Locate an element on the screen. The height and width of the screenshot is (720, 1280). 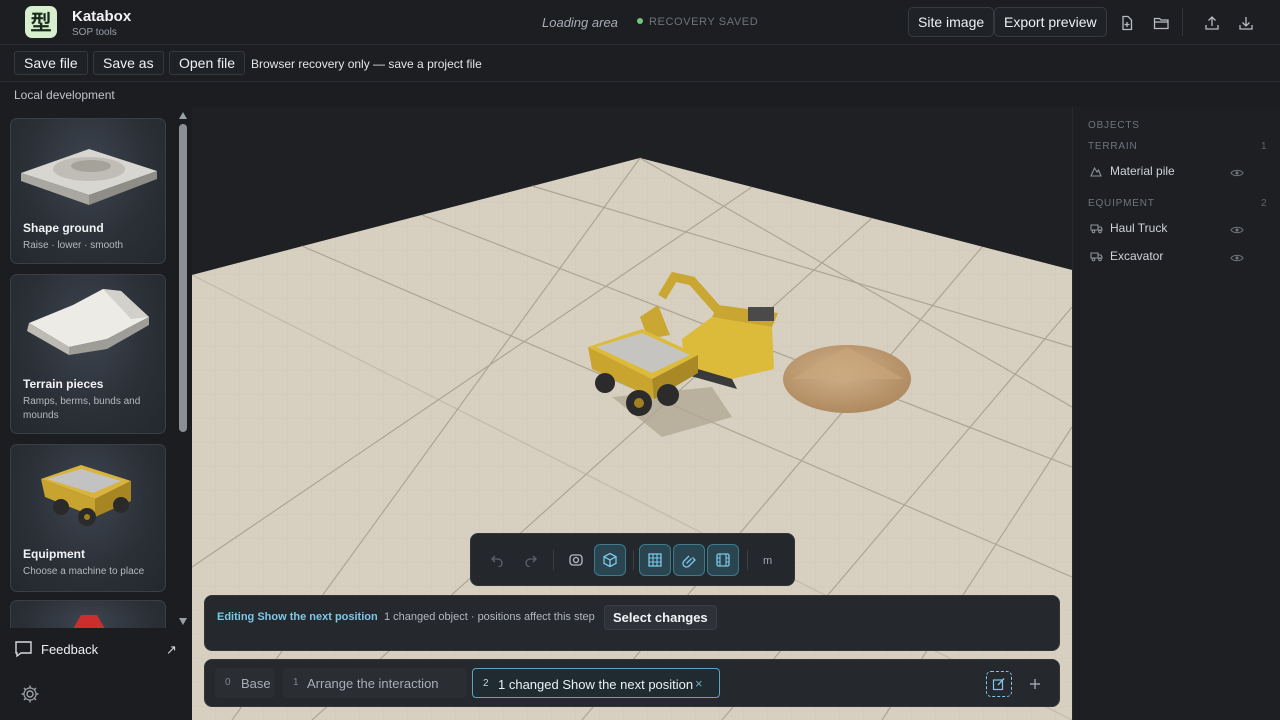
group-equipment-heading: EQUIPMENT is located at coordinates (1121, 203).